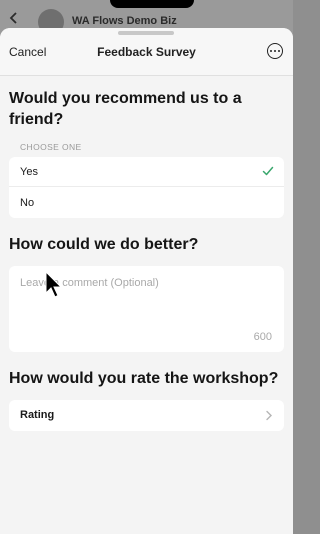 Image resolution: width=320 pixels, height=534 pixels. I want to click on character-limit: 600, so click(262, 337).